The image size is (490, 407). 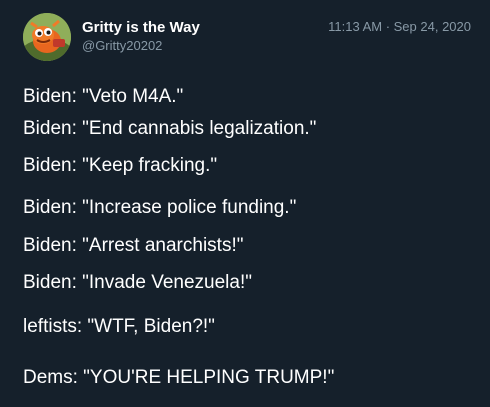 What do you see at coordinates (103, 96) in the screenshot?
I see `tweet-text-line: Biden: "Veto M4A."` at bounding box center [103, 96].